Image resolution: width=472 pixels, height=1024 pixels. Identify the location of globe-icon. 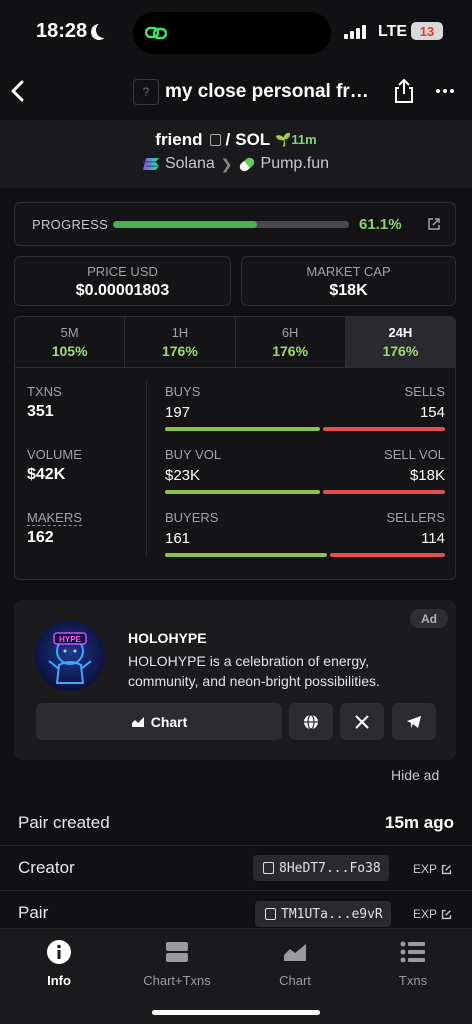
(311, 721).